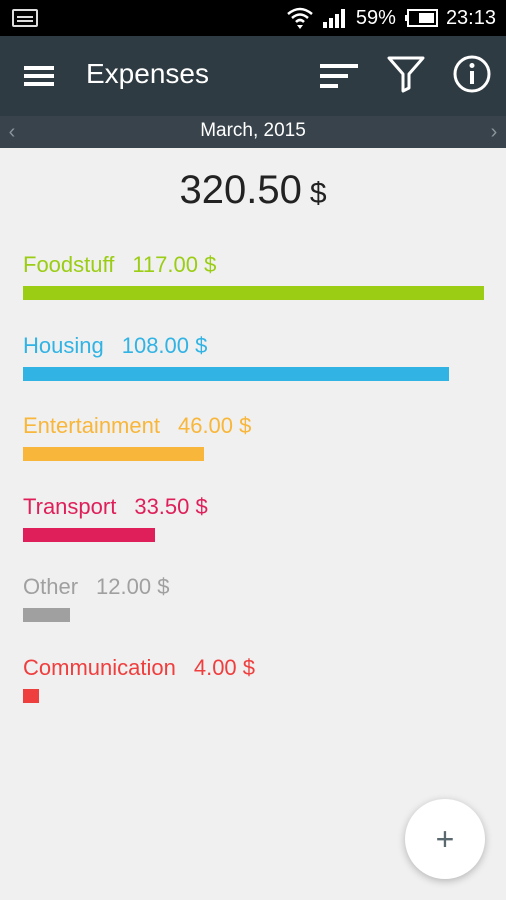 Image resolution: width=506 pixels, height=900 pixels. Describe the element at coordinates (51, 586) in the screenshot. I see `category-name: Other` at that location.